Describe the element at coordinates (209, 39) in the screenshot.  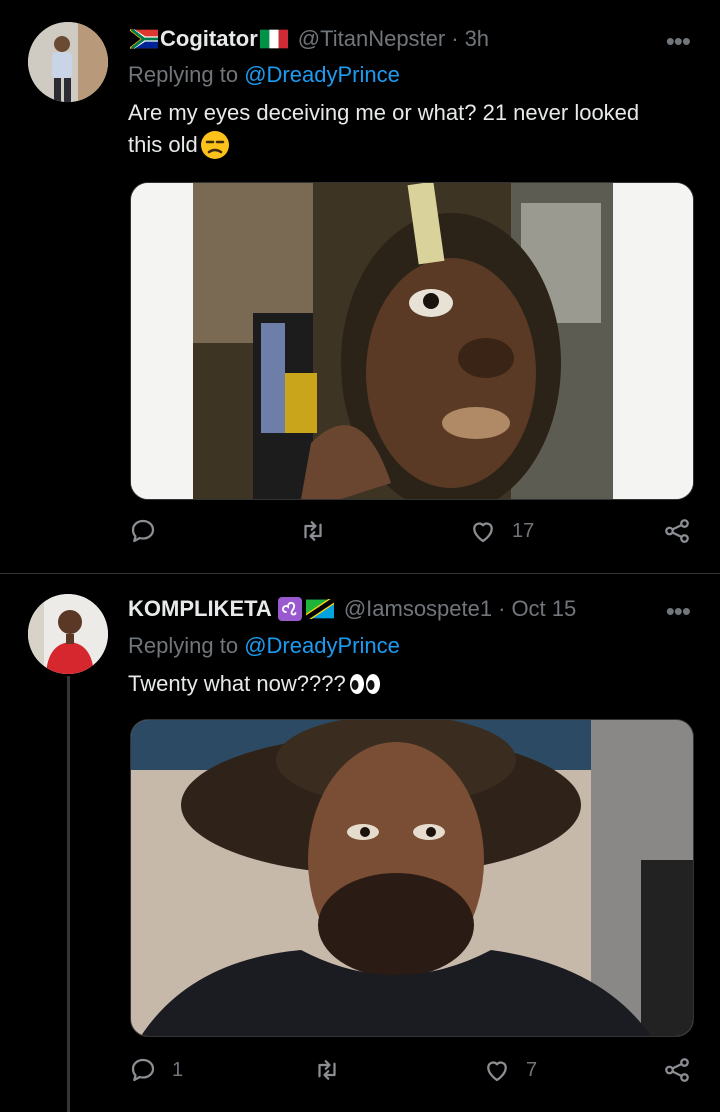
I see `display-name: Cogitator` at that location.